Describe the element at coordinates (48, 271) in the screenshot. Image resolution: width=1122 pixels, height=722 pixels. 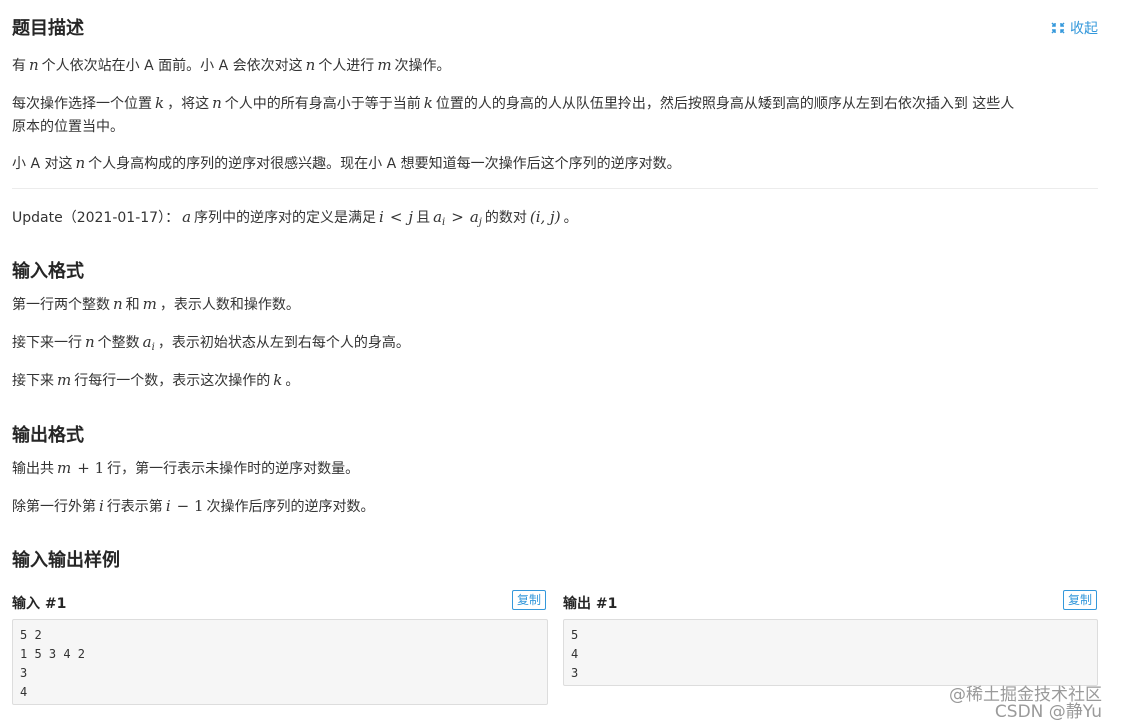
I see `section-title-input-format: 输入格式` at that location.